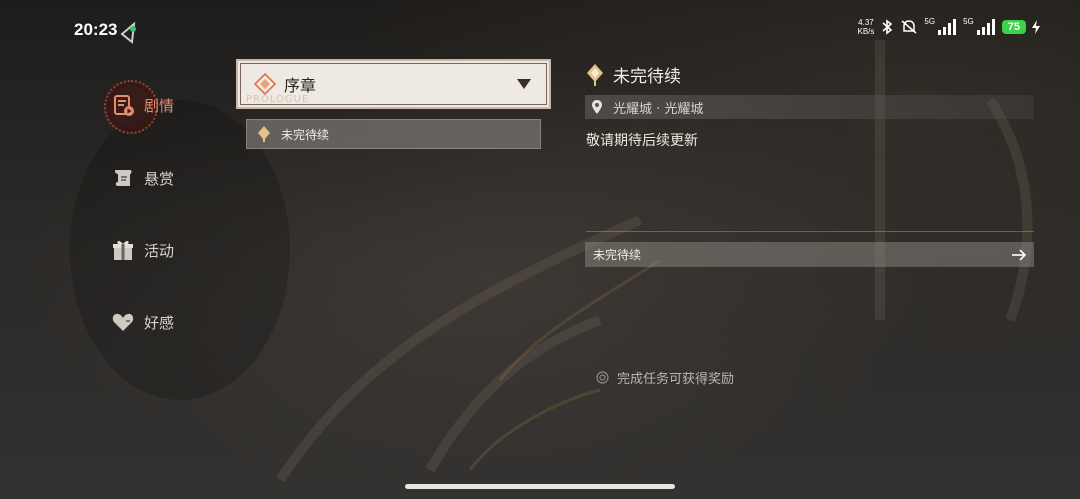  I want to click on quest-list-item-label: 未完待续, so click(305, 134).